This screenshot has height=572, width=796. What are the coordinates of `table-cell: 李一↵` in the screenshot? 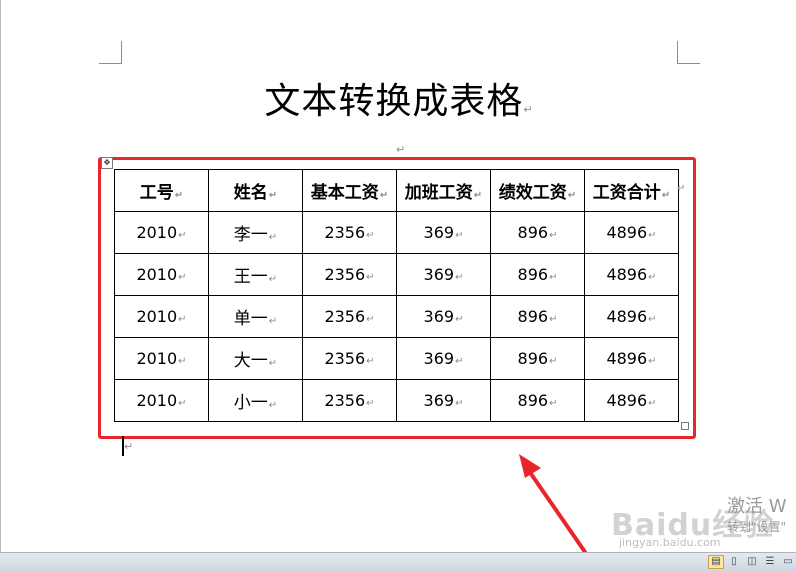 It's located at (255, 232).